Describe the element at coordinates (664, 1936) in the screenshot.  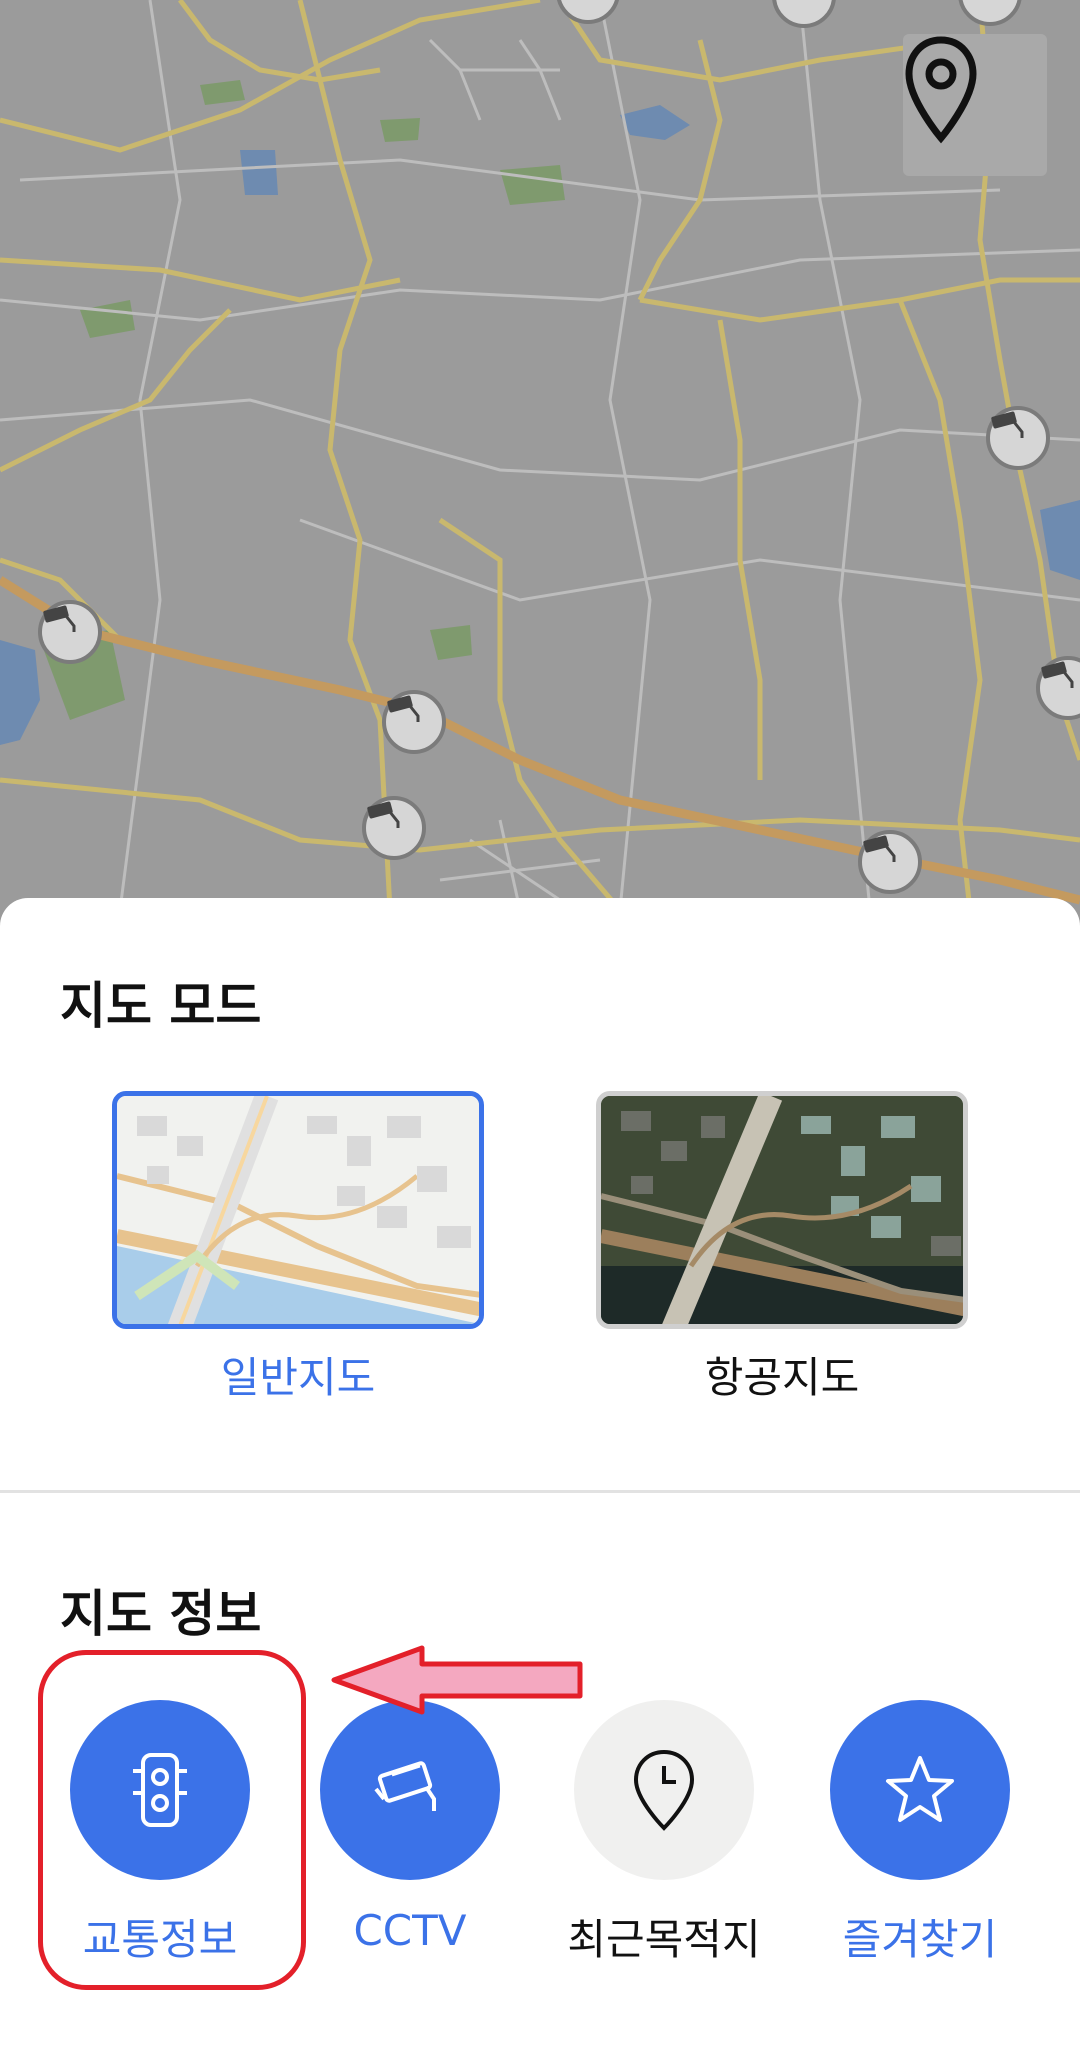
I see `recent-destinations-label: 최근목적지` at that location.